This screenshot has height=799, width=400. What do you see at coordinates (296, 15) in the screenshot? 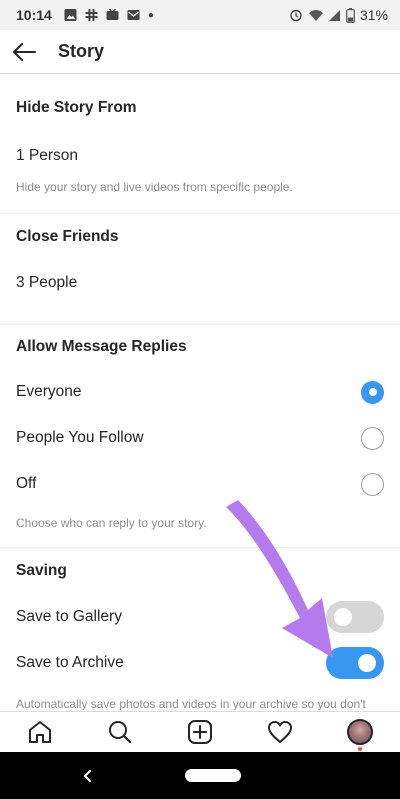
I see `alarm-icon` at bounding box center [296, 15].